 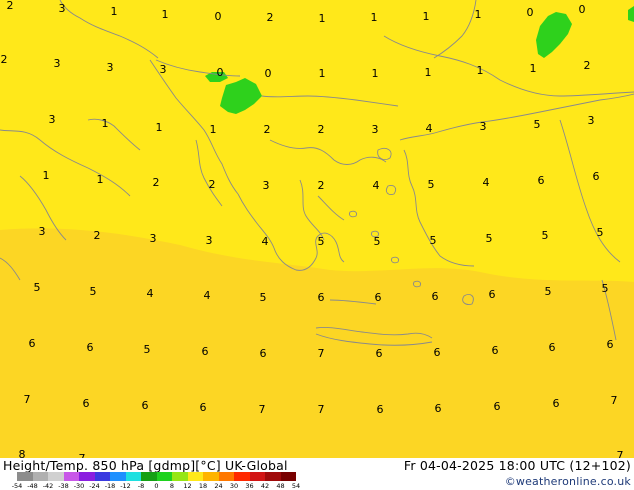 What do you see at coordinates (249, 486) in the screenshot?
I see `scale-tick: 36` at bounding box center [249, 486].